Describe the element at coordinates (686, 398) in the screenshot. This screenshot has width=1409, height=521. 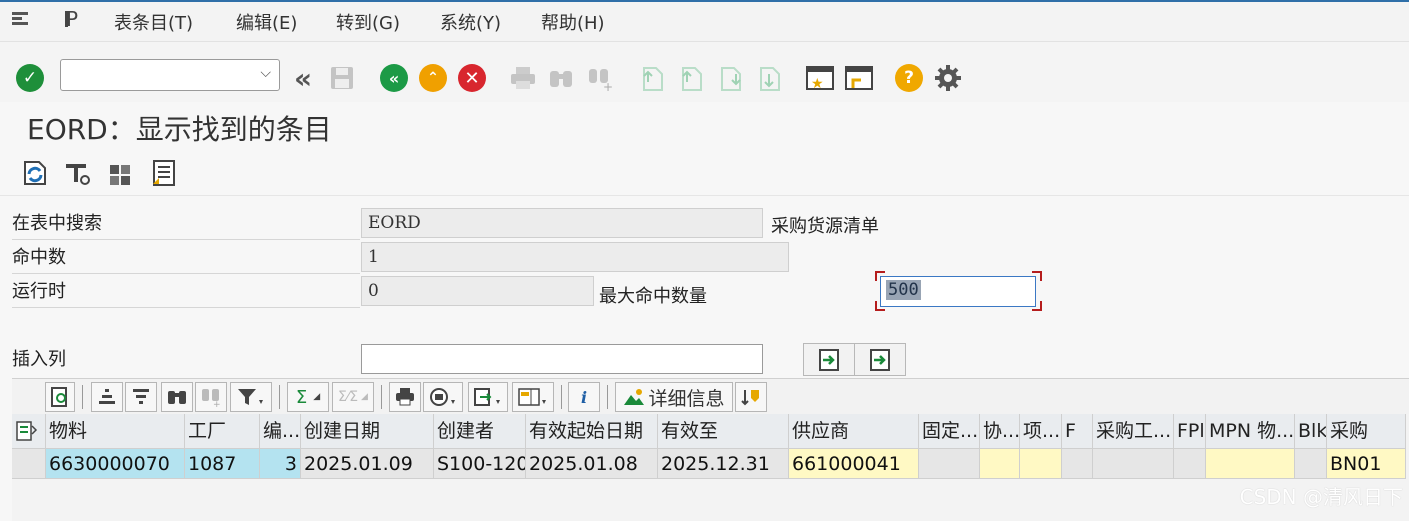
I see `detail-info-label: 详细信息` at that location.